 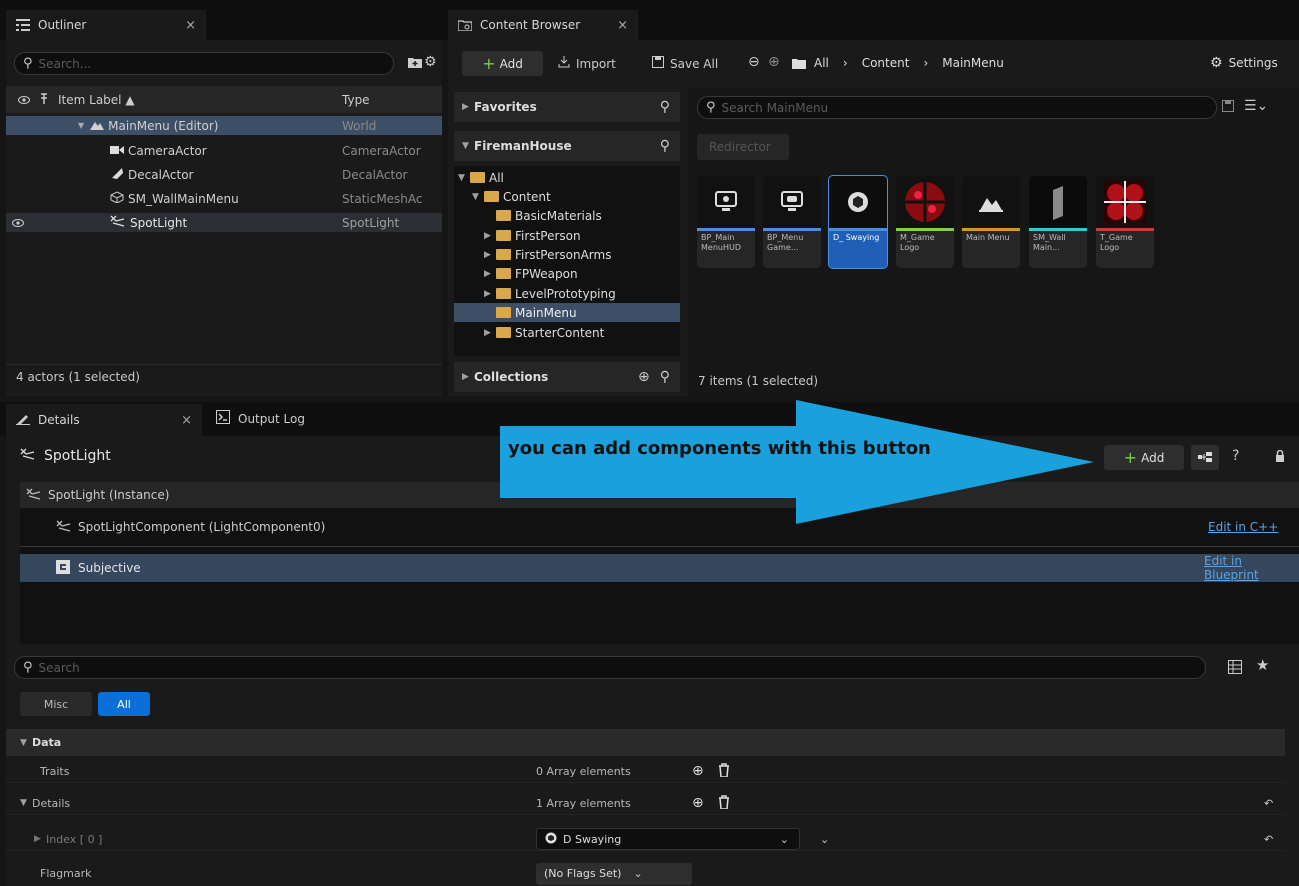 What do you see at coordinates (567, 146) in the screenshot?
I see `project-header: ▼ FiremanHouse ⚲` at bounding box center [567, 146].